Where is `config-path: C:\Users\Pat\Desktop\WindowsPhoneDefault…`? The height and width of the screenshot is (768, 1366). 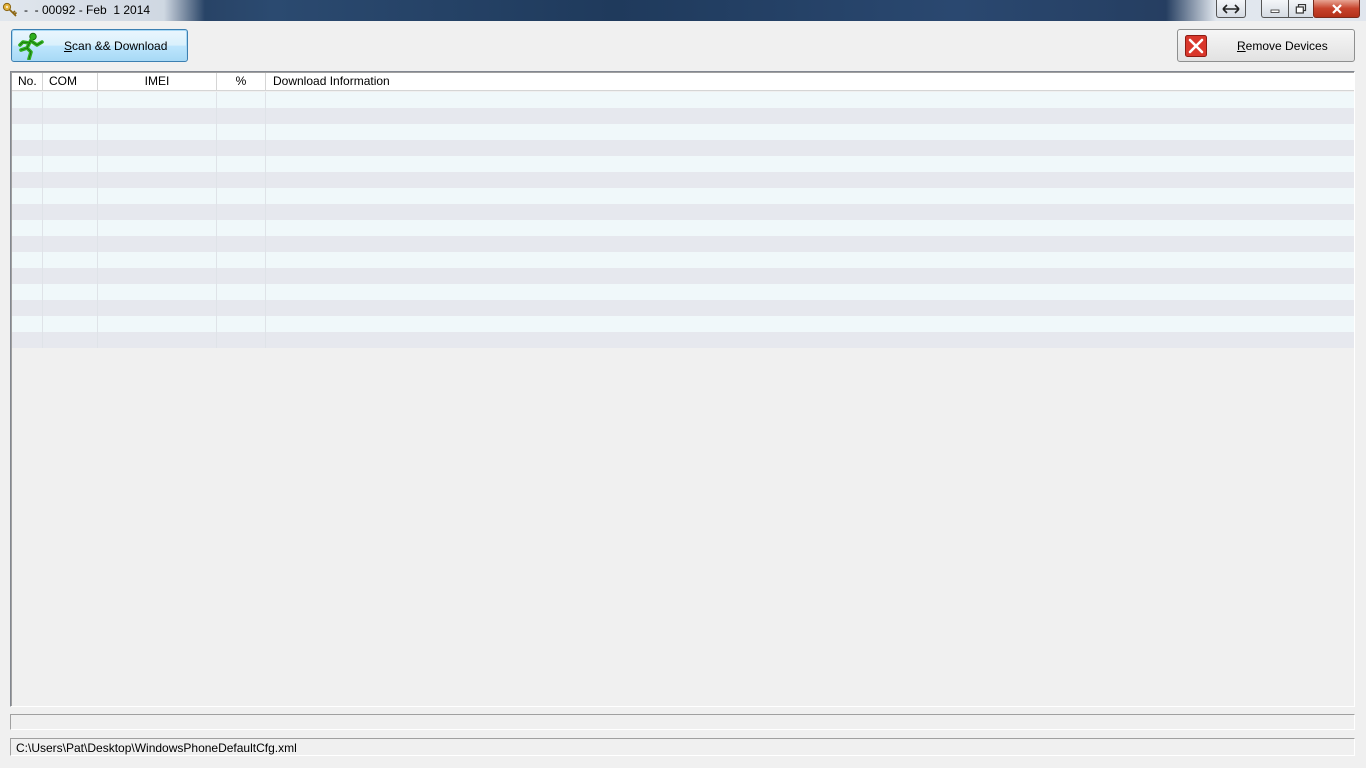
config-path: C:\Users\Pat\Desktop\WindowsPhoneDefault… is located at coordinates (156, 748).